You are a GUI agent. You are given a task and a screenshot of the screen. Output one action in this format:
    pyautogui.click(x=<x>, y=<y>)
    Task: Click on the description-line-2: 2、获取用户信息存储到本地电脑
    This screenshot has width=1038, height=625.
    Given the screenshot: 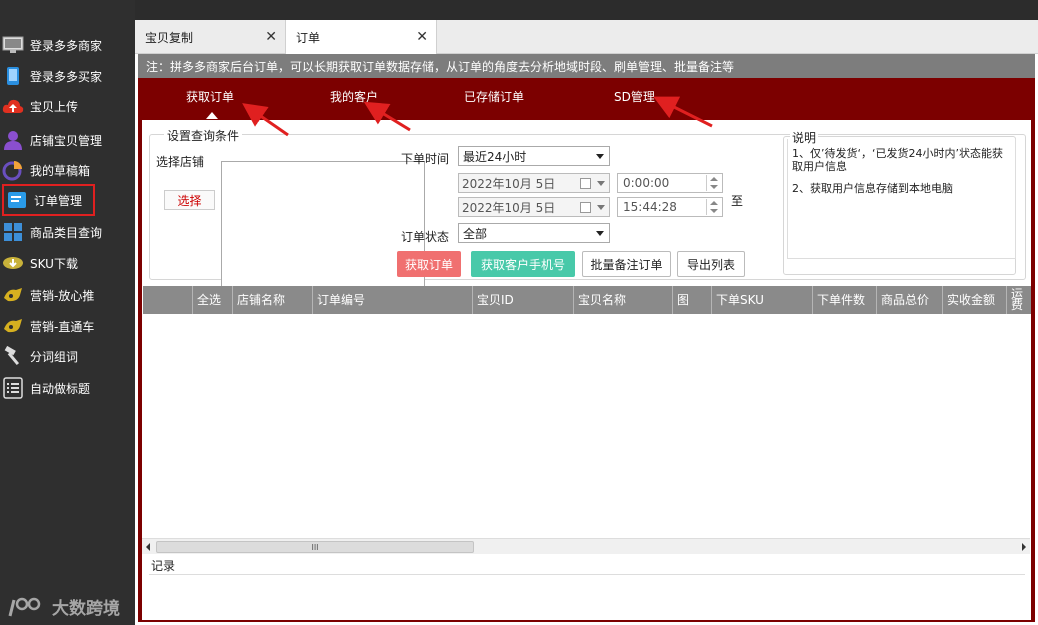 What is the action you would take?
    pyautogui.click(x=872, y=188)
    